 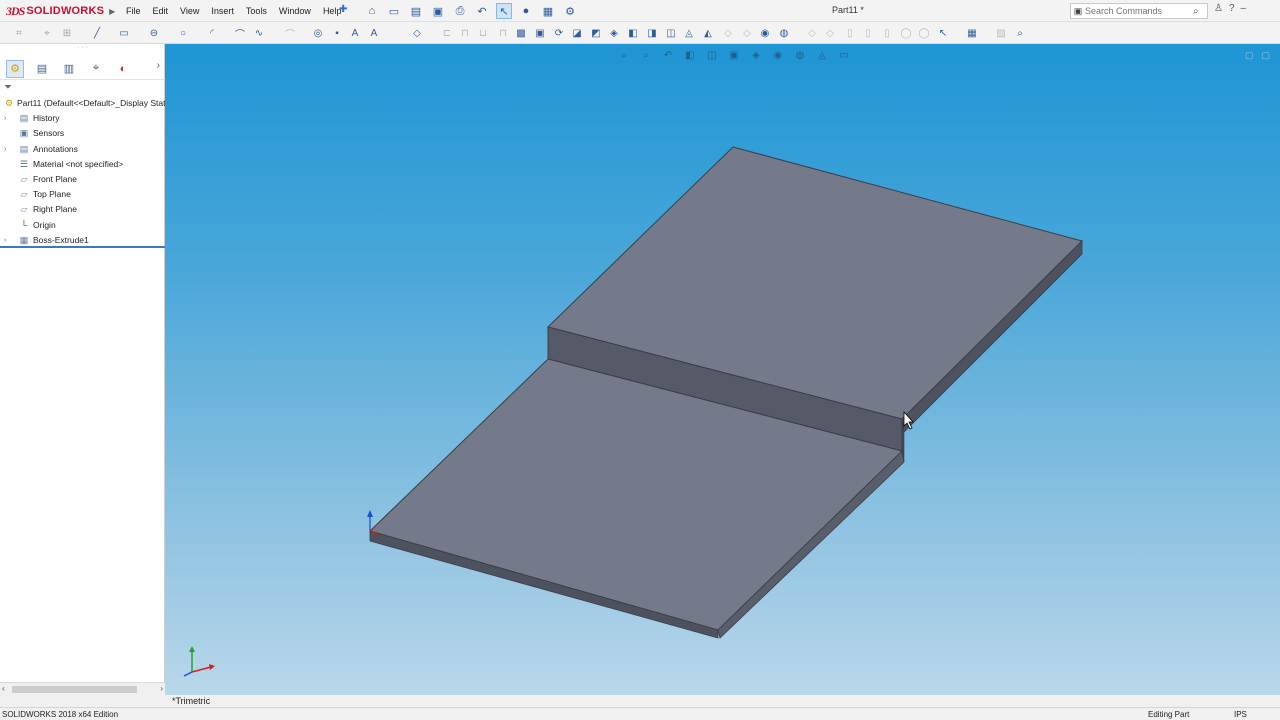 I want to click on tab-displaymanager: ◐, so click(x=123, y=69).